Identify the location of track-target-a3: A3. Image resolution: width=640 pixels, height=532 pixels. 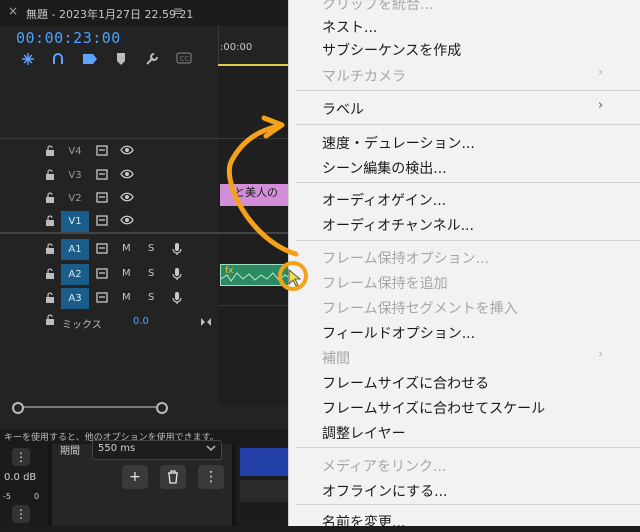
(75, 298).